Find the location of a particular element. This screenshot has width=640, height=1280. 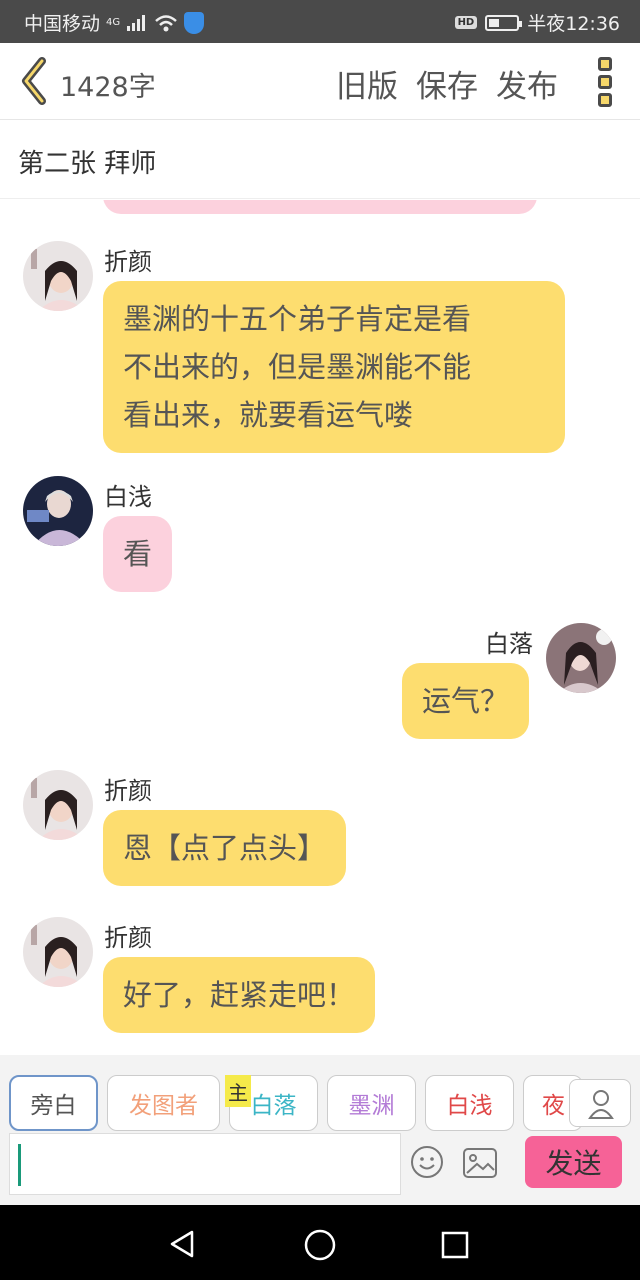

character-manage-button is located at coordinates (600, 1103).